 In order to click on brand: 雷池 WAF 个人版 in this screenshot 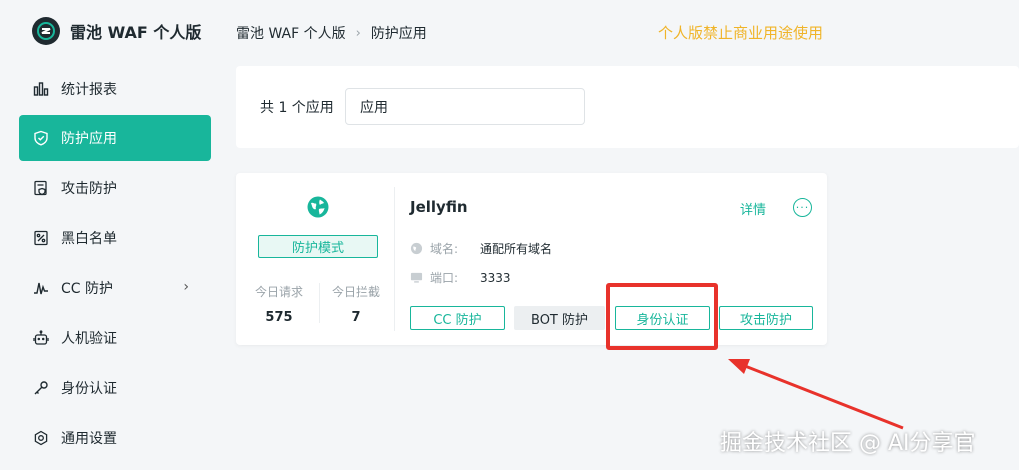, I will do `click(116, 31)`.